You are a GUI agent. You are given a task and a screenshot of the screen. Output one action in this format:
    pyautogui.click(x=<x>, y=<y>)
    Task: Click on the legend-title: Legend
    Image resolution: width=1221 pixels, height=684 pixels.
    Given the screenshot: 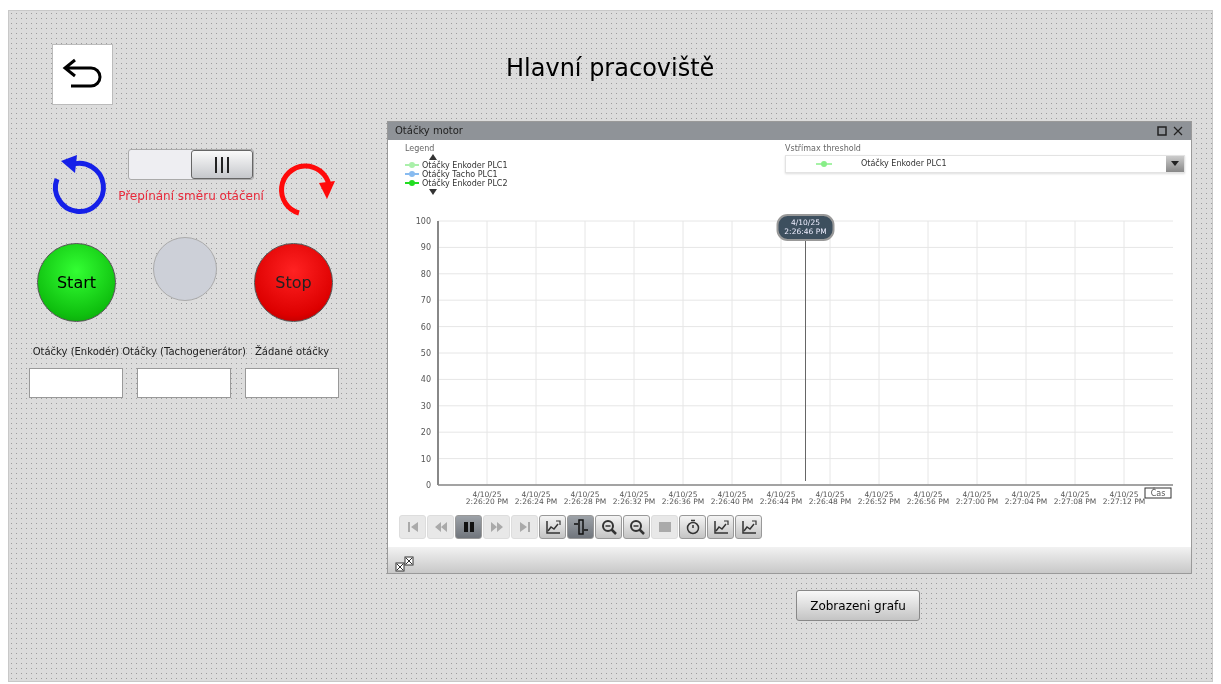 What is the action you would take?
    pyautogui.click(x=420, y=148)
    